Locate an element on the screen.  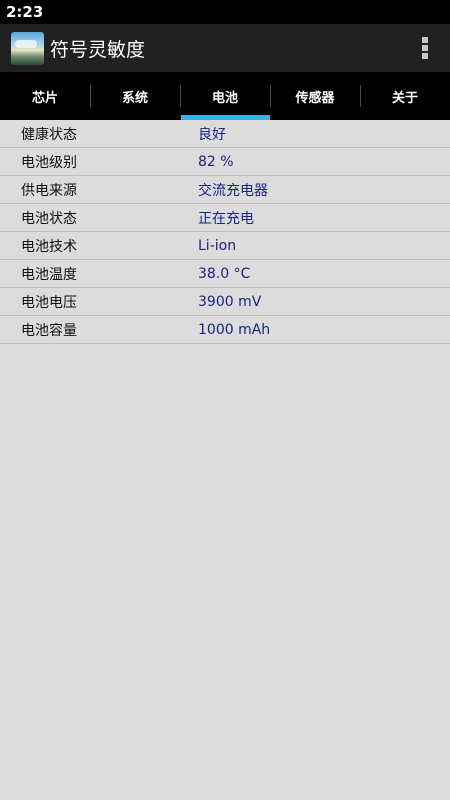
info-row-health: 健康状态 良好 is located at coordinates (225, 134).